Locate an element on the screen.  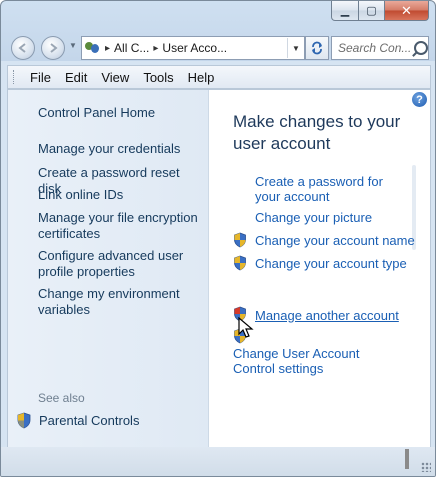
search-icon is located at coordinates (421, 48).